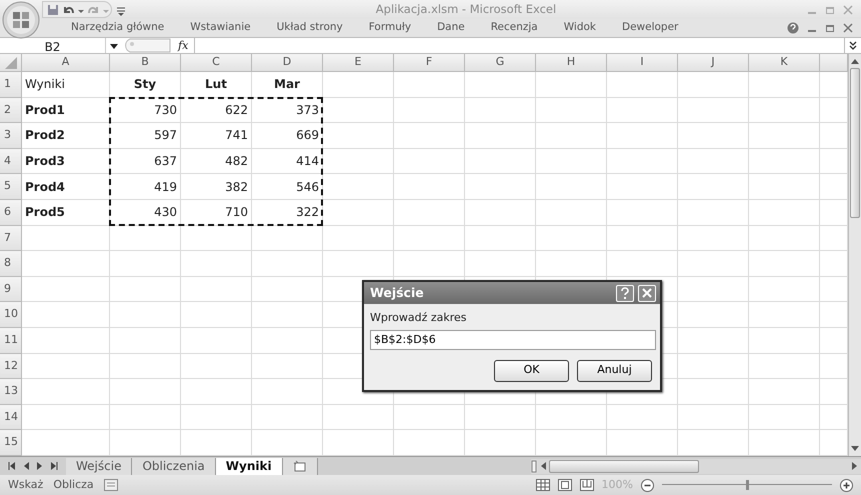  I want to click on dialog-button: OK, so click(531, 371).